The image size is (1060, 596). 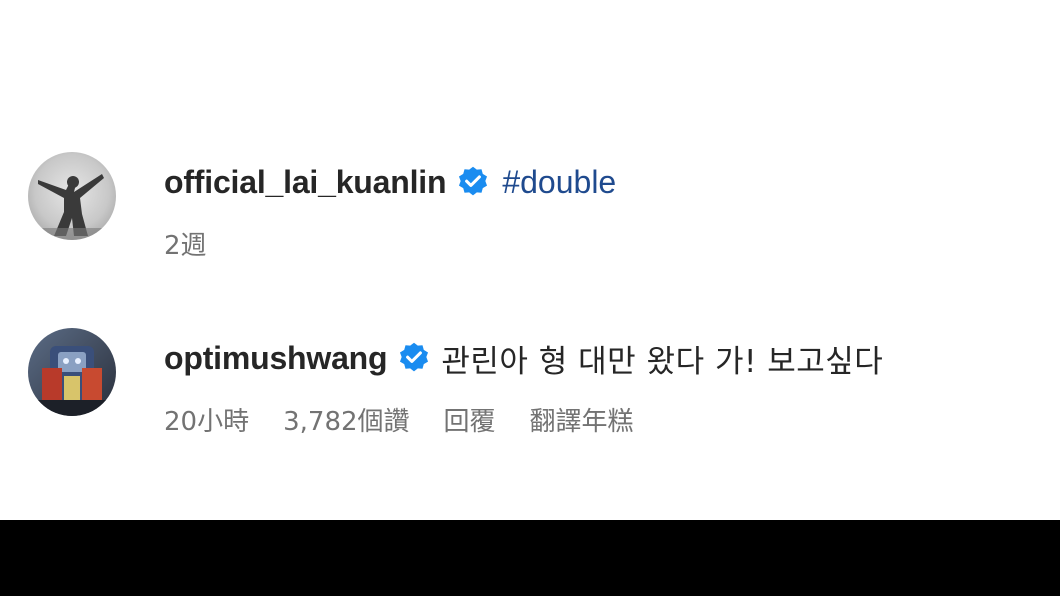 I want to click on username: optimushwang, so click(x=276, y=358).